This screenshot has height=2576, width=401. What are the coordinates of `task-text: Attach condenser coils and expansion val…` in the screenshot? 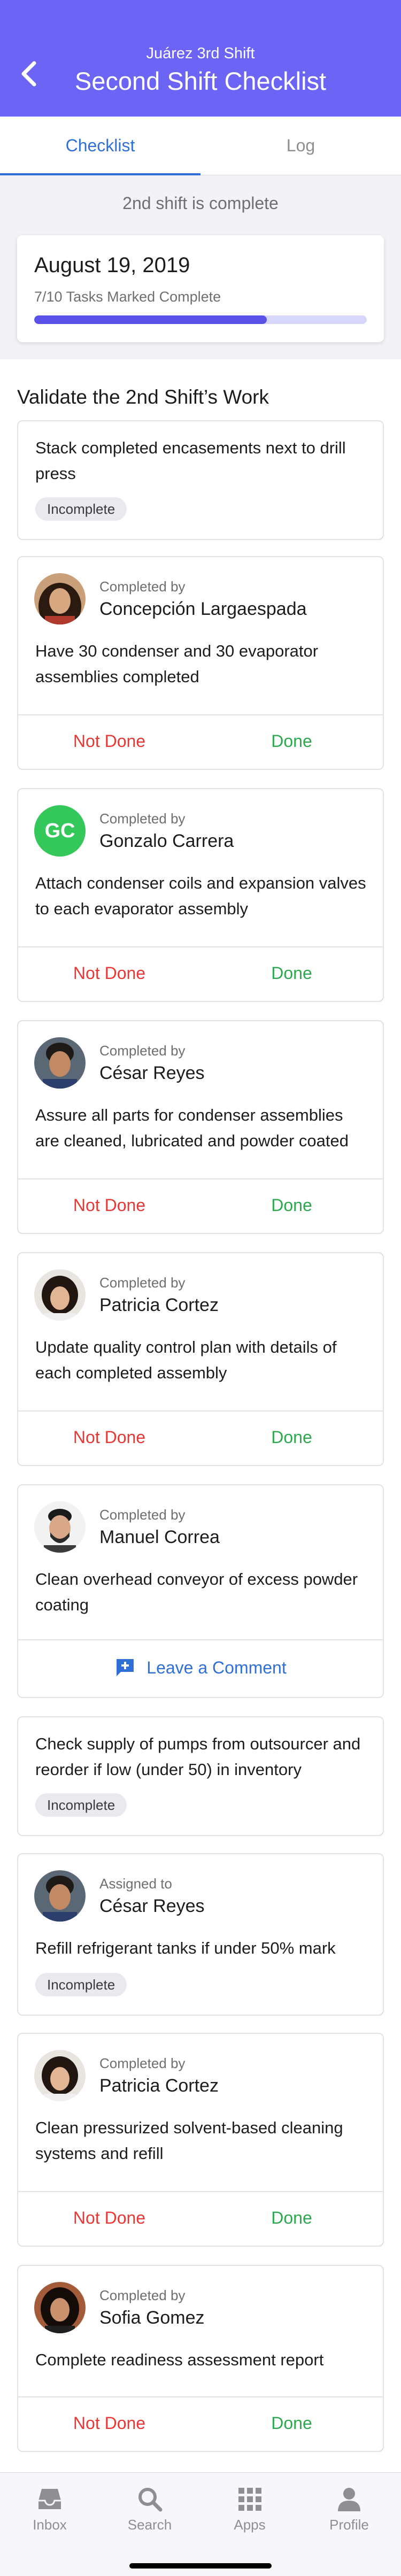 It's located at (200, 896).